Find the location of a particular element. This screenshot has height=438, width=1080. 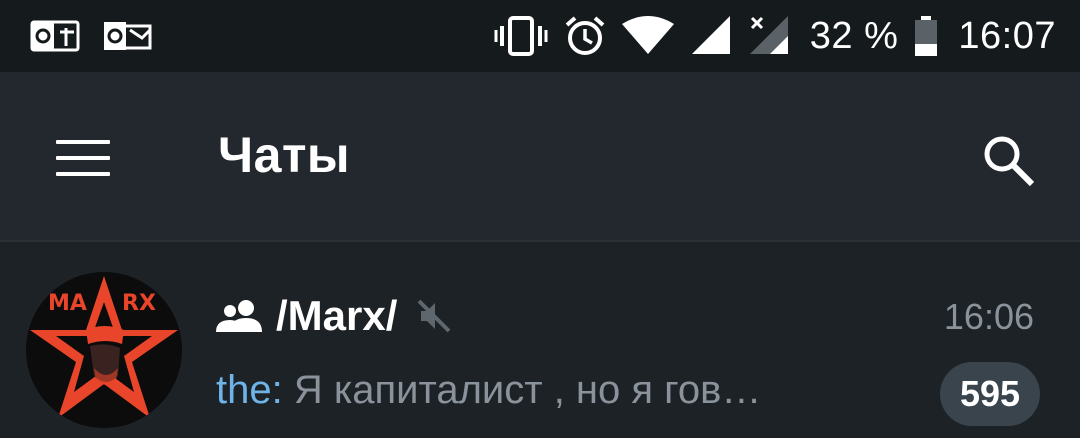

avatar: MA RX is located at coordinates (104, 350).